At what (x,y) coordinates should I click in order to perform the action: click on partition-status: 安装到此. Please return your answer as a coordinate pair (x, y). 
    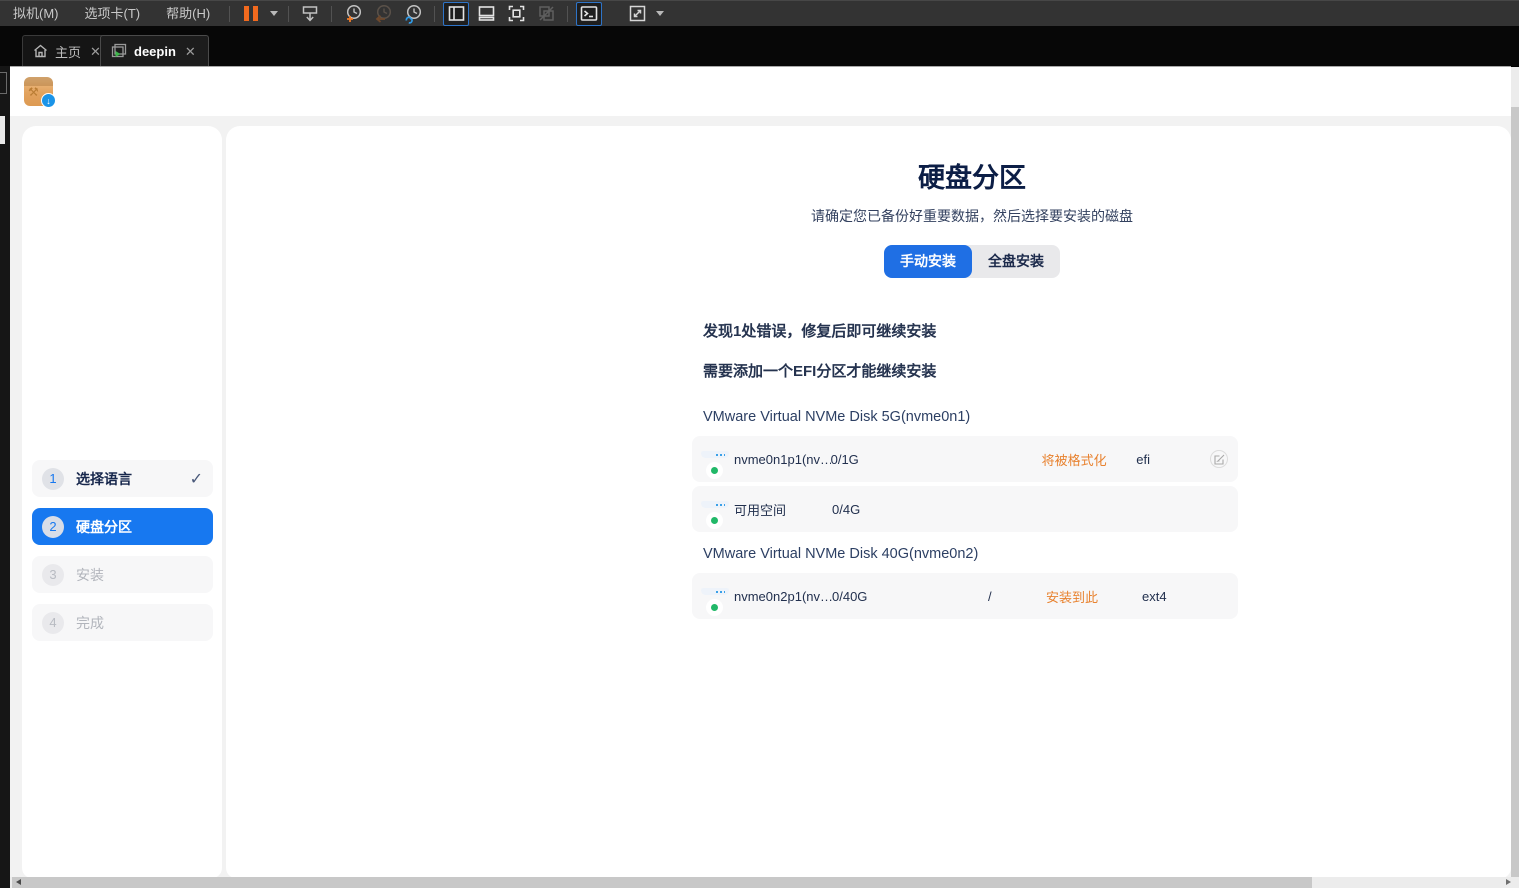
    Looking at the image, I should click on (1072, 597).